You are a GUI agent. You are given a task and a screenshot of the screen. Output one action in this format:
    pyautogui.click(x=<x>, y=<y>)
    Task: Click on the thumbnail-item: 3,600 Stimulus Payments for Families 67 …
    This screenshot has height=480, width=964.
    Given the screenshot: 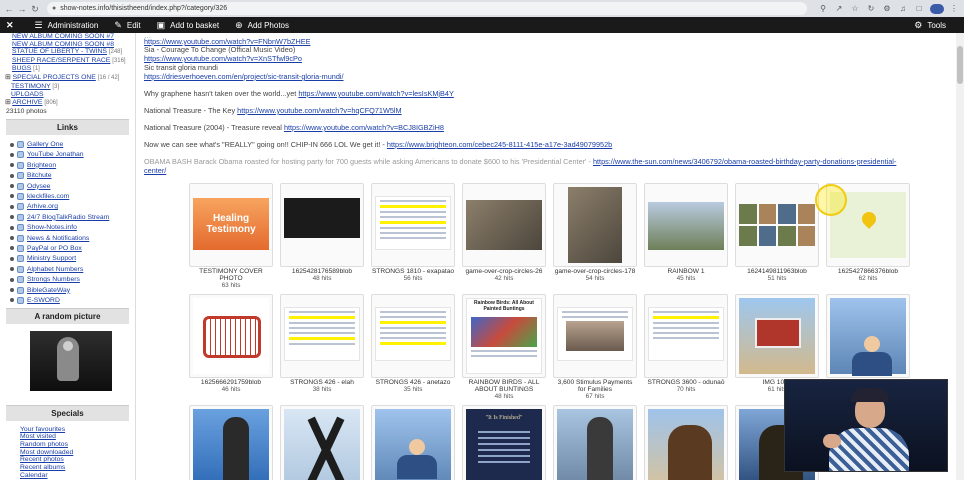 What is the action you would take?
    pyautogui.click(x=595, y=347)
    